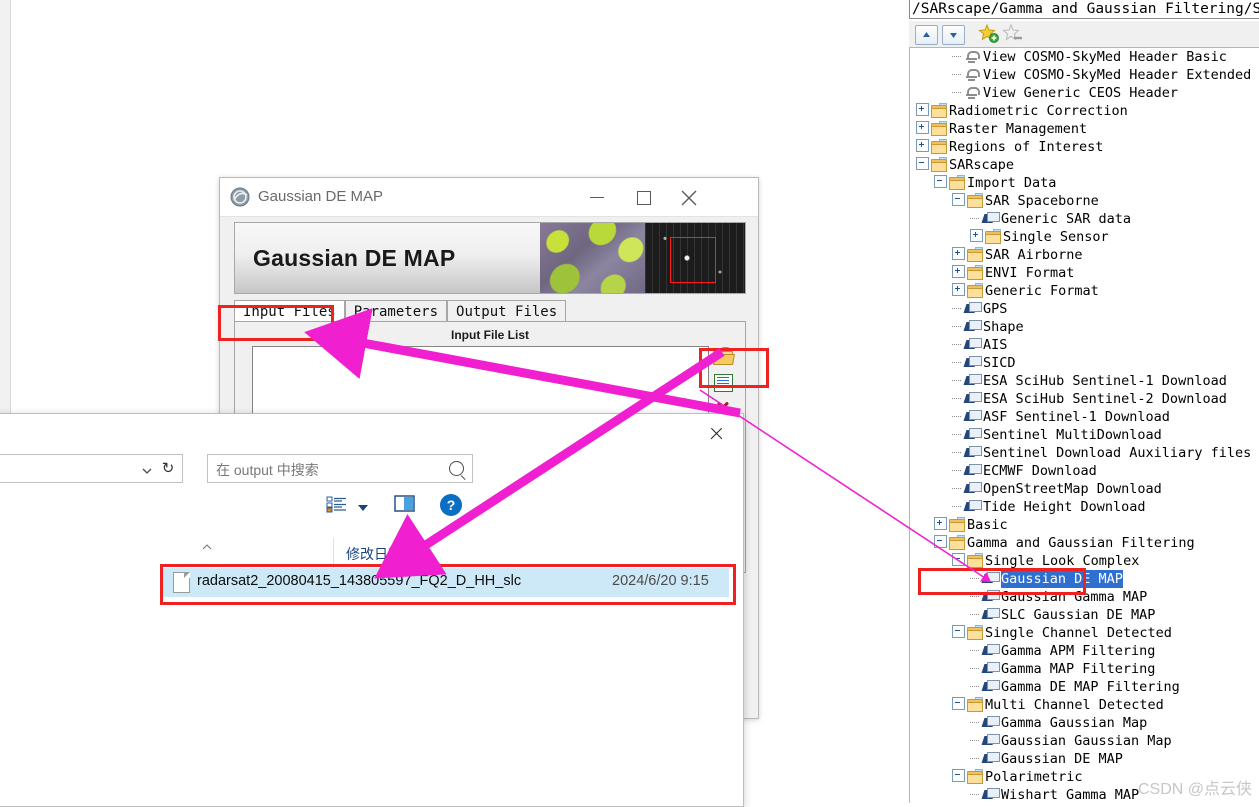 Image resolution: width=1259 pixels, height=807 pixels. Describe the element at coordinates (91, 468) in the screenshot. I see `address-bar: duNetdiskDownload › data › output ↻` at that location.